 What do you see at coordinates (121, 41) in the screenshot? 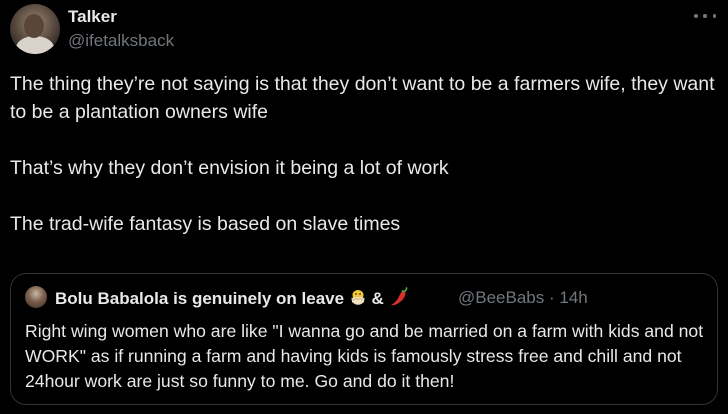
I see `author-handle: @ifetalksback` at bounding box center [121, 41].